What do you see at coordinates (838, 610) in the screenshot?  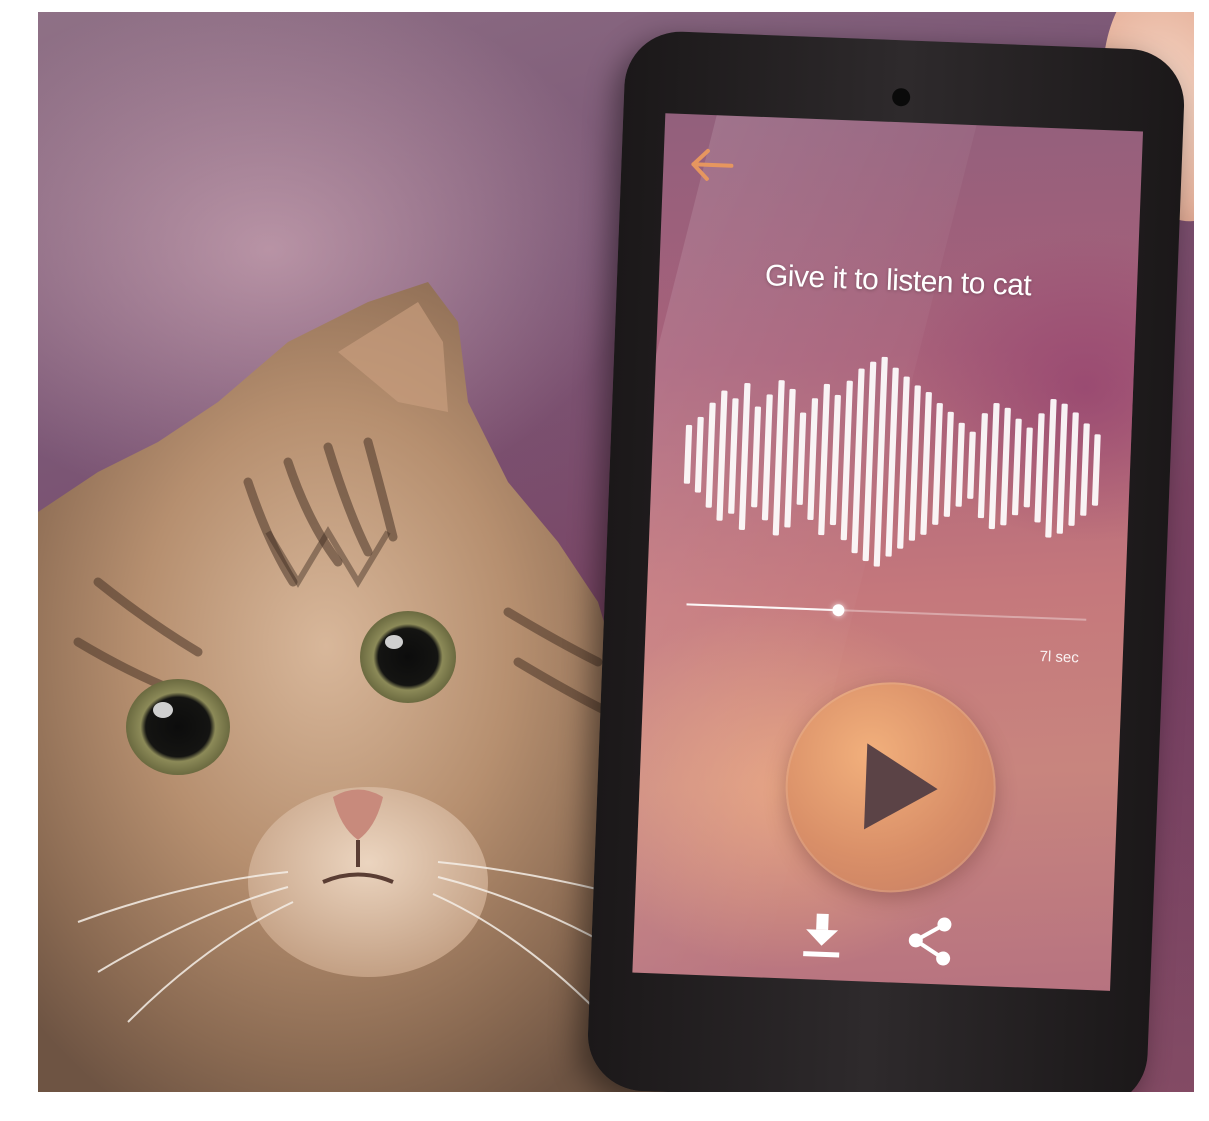 I see `seek-thumb` at bounding box center [838, 610].